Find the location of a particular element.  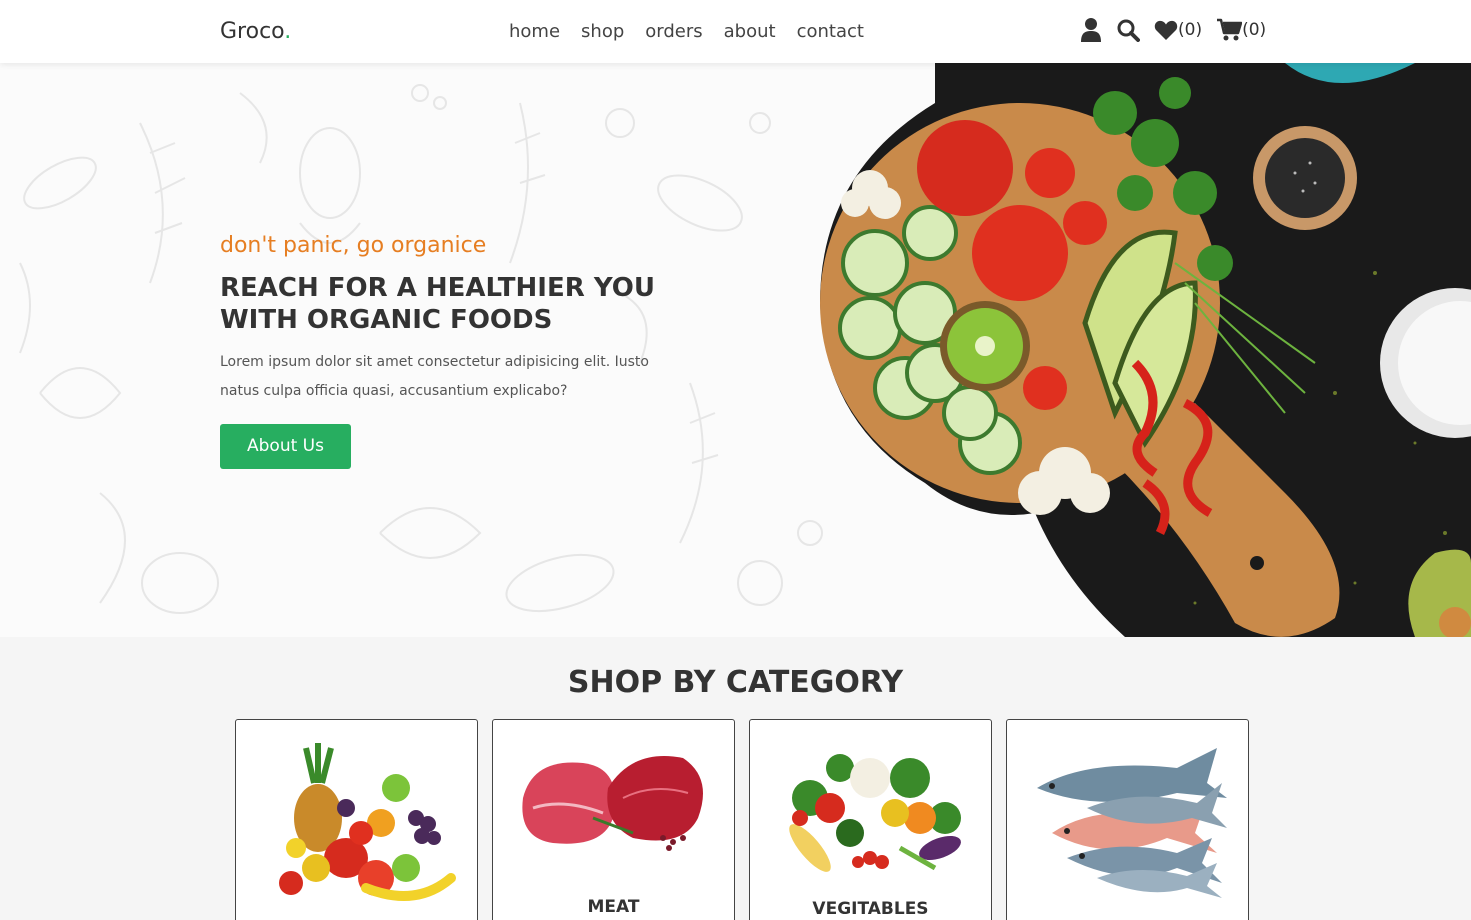

brand-name: Groco is located at coordinates (252, 31).